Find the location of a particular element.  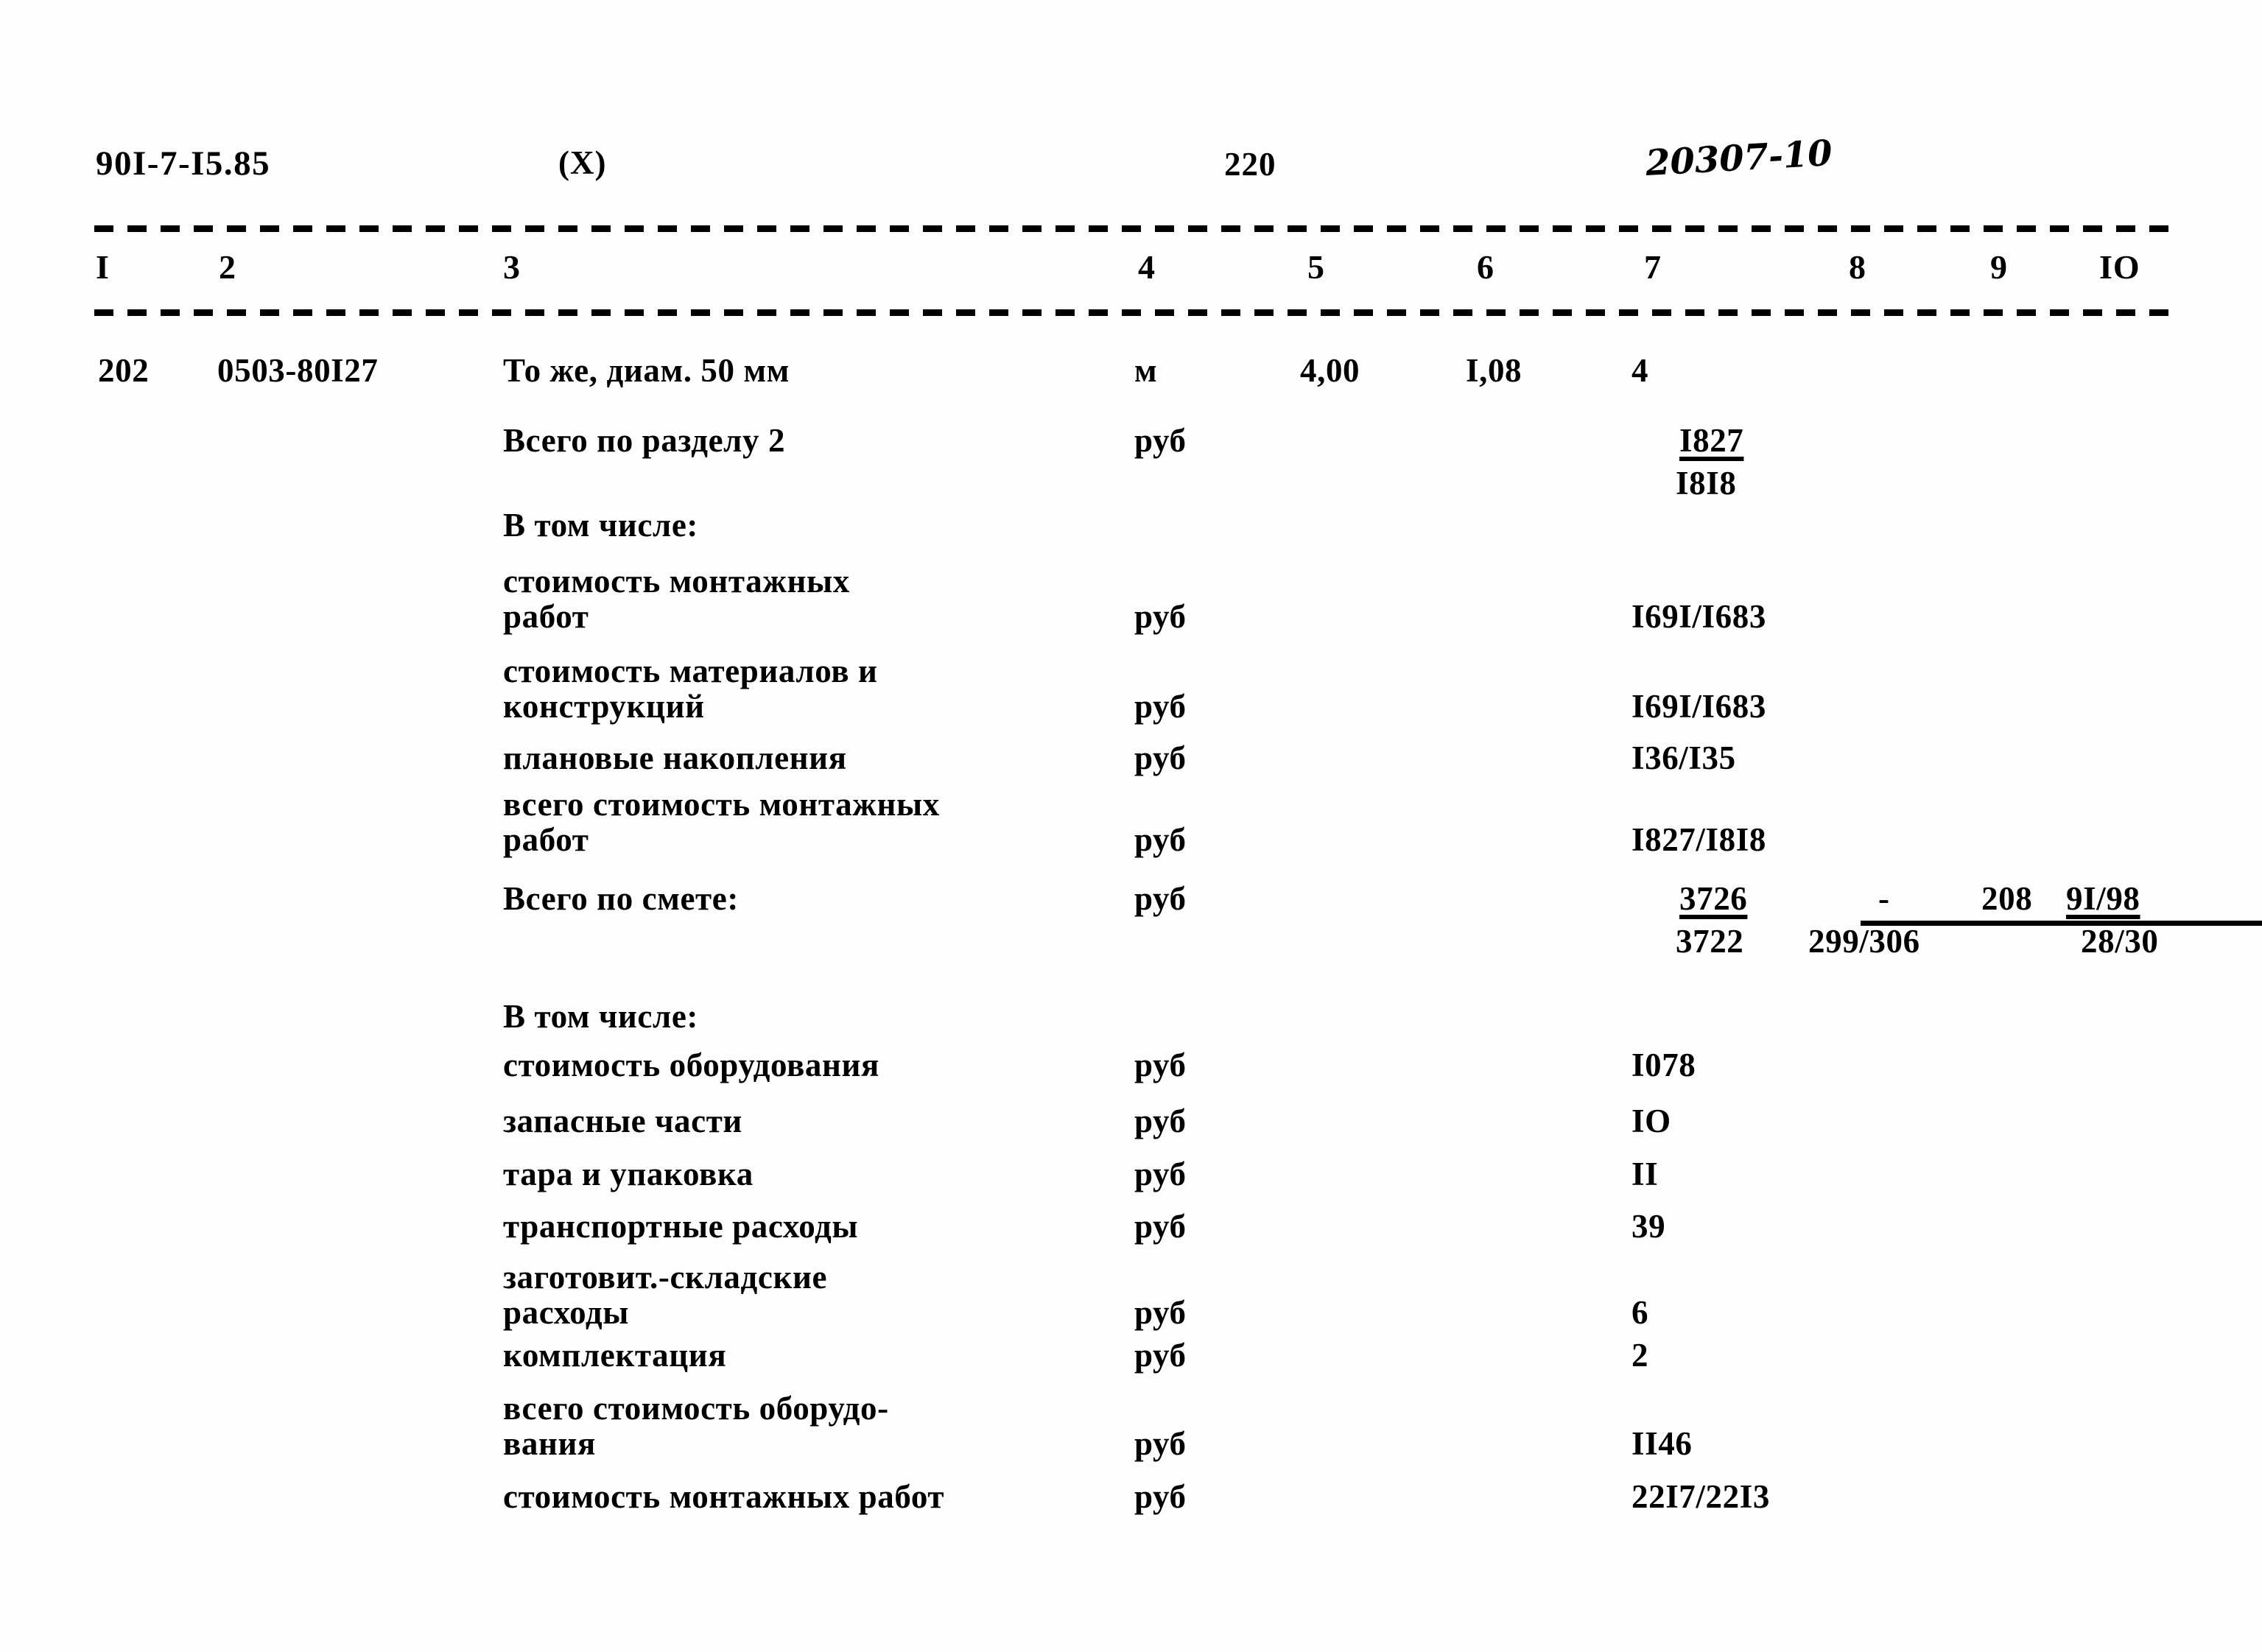

row-name-line: запасные части is located at coordinates (622, 1121).